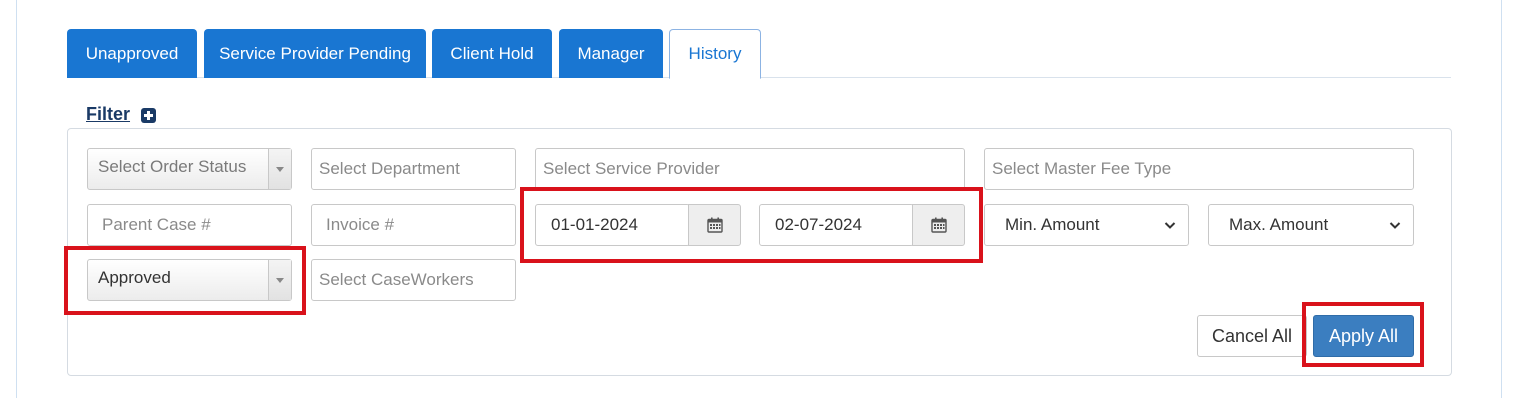 The image size is (1514, 398). What do you see at coordinates (750, 169) in the screenshot?
I see `service-provider-select: Select Service Provider` at bounding box center [750, 169].